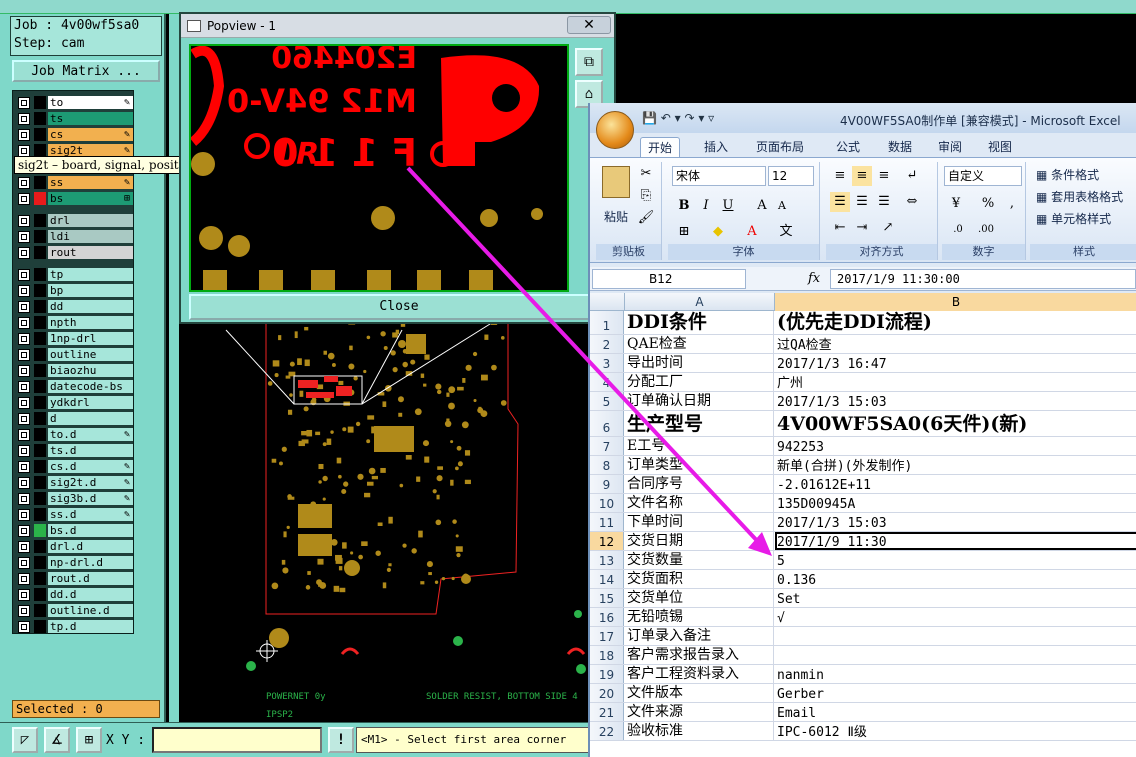 The height and width of the screenshot is (757, 1136). I want to click on layer-name: np-drl.d, so click(90, 562).